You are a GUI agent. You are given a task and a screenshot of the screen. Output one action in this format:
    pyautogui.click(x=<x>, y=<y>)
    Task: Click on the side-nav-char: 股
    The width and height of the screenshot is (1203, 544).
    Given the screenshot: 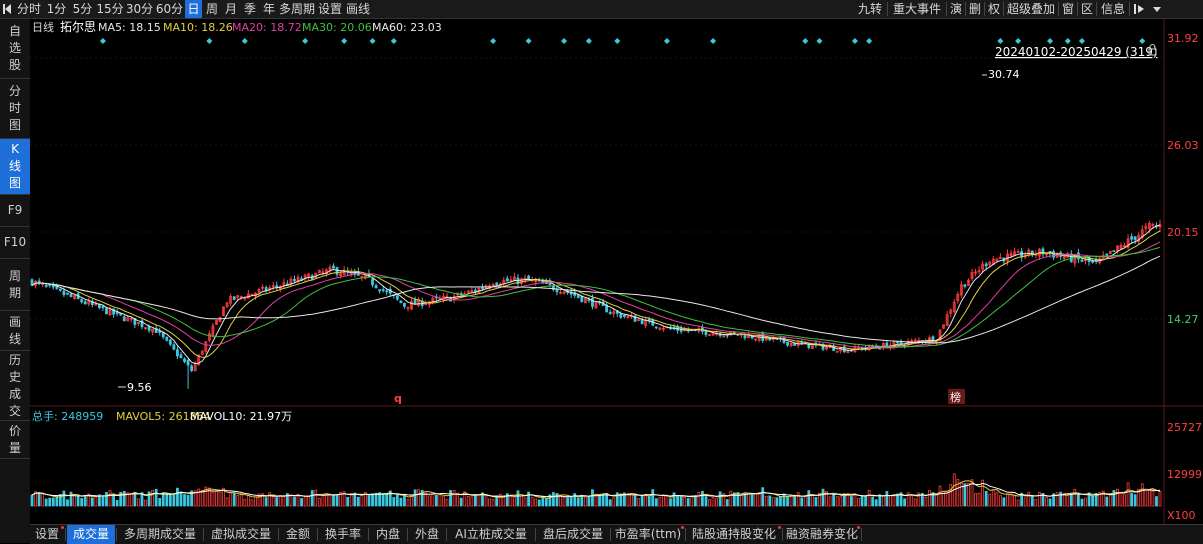 What is the action you would take?
    pyautogui.click(x=14, y=65)
    